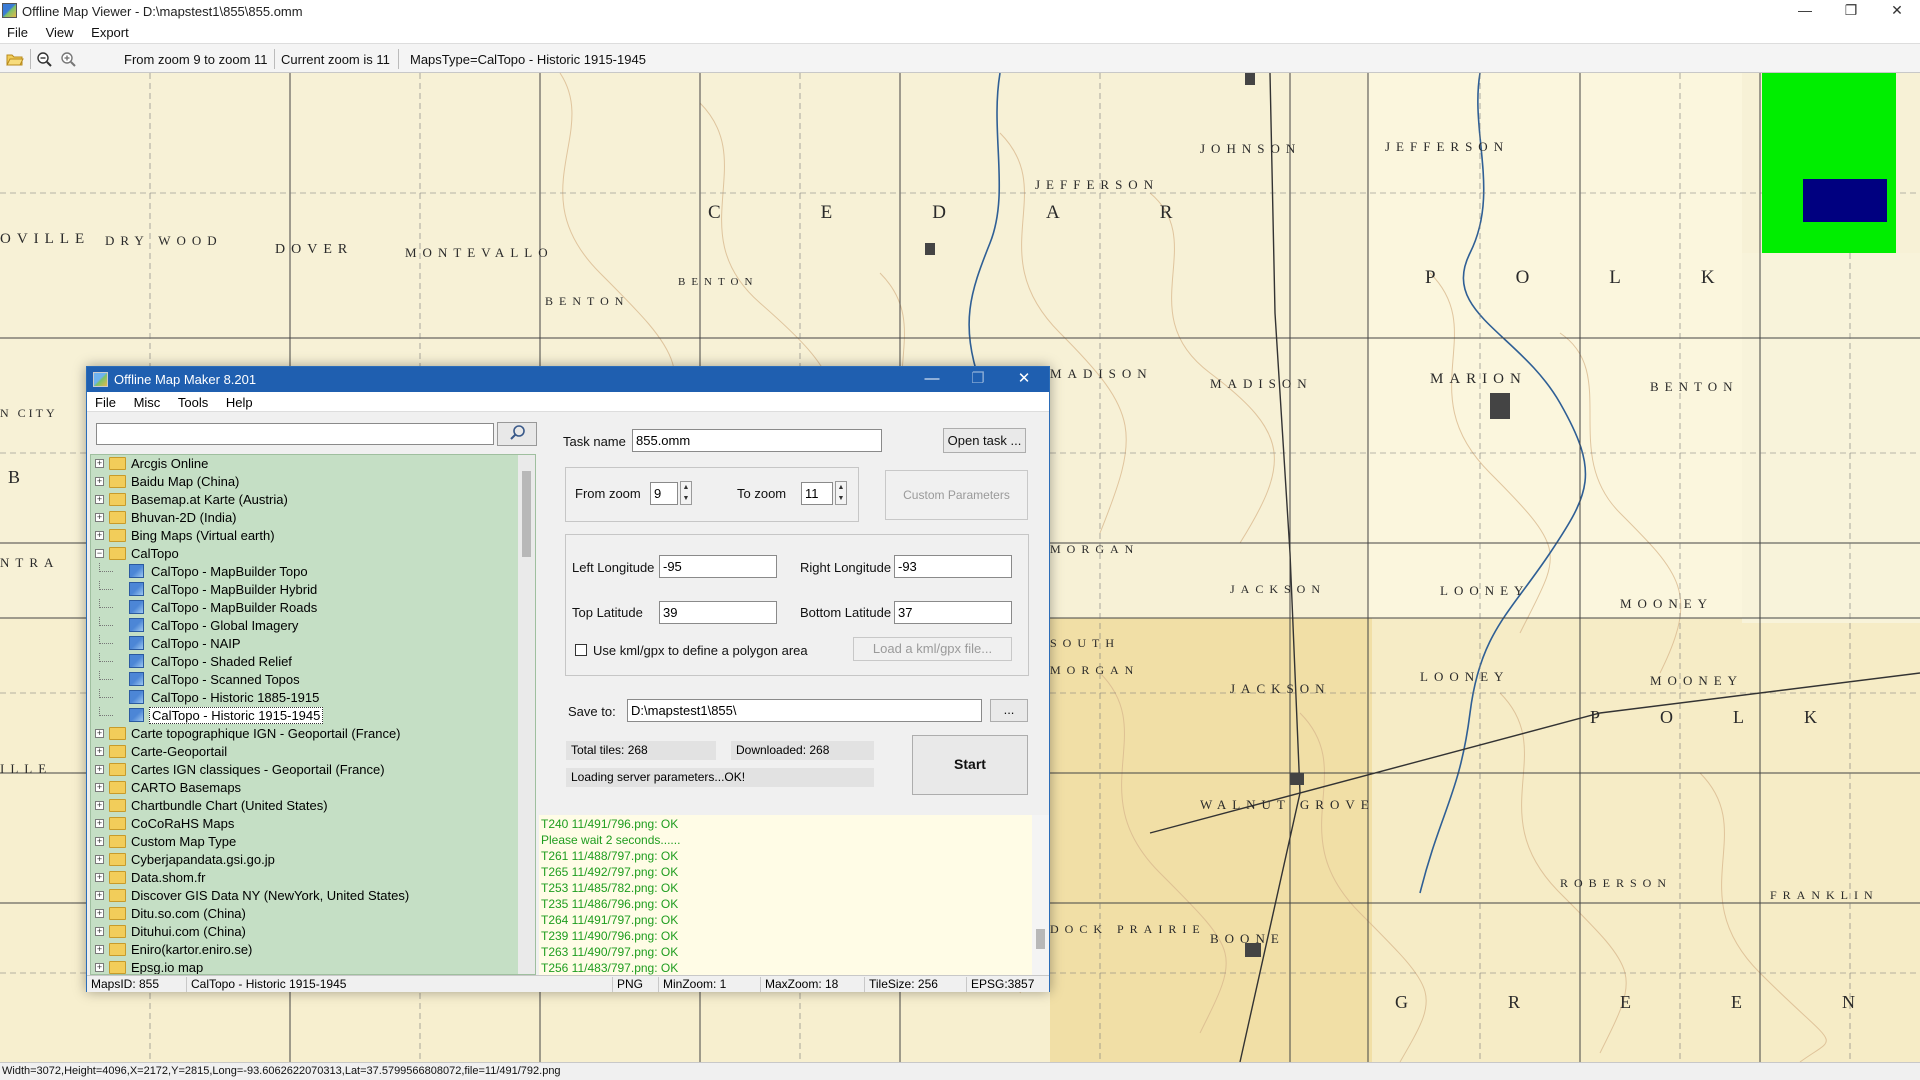 This screenshot has height=1080, width=1920. What do you see at coordinates (305, 914) in the screenshot?
I see `tree-item: + Ditu.so.com (China)` at bounding box center [305, 914].